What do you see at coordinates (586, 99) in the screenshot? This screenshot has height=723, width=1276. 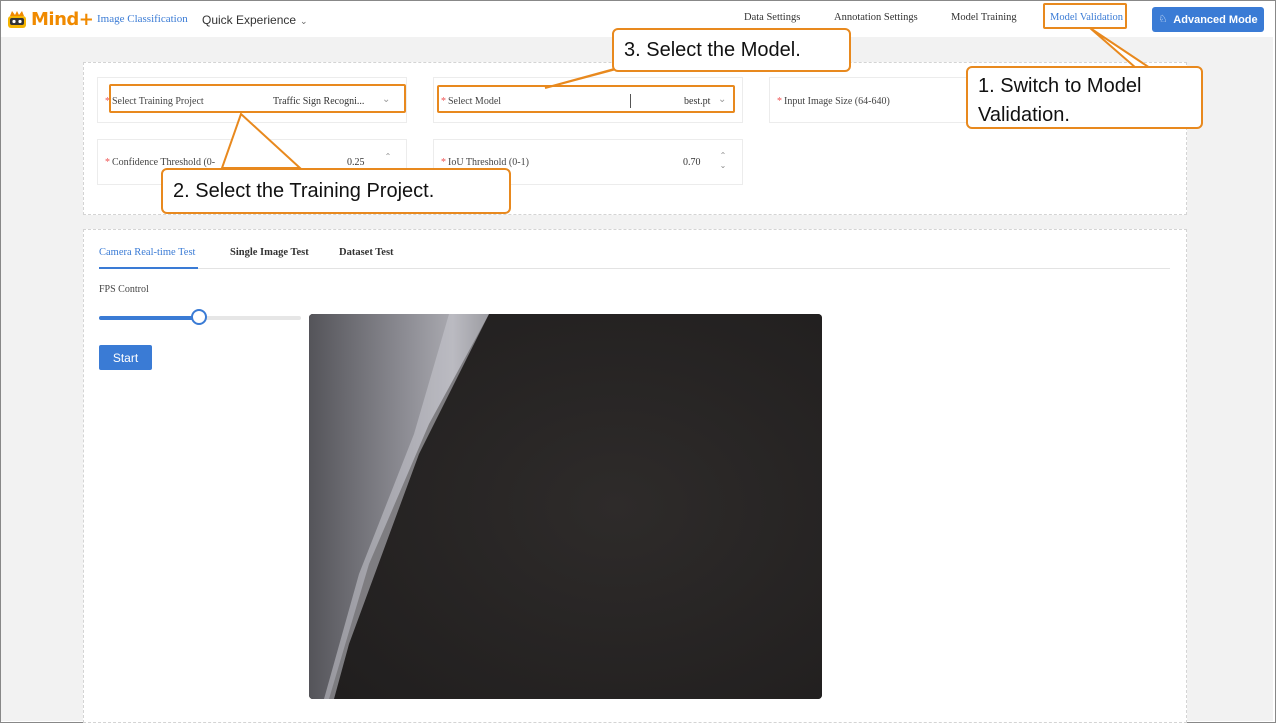 I see `highlight-select-model` at bounding box center [586, 99].